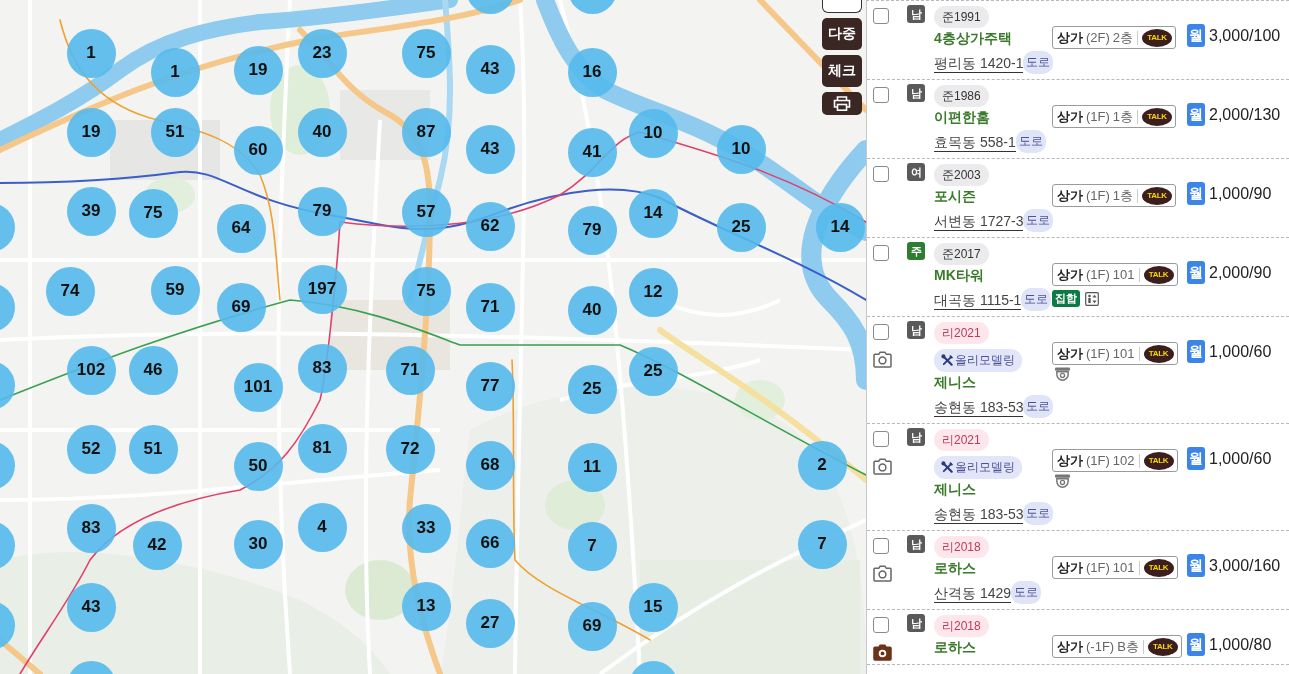  Describe the element at coordinates (973, 593) in the screenshot. I see `address-link: 산격동 1429` at that location.